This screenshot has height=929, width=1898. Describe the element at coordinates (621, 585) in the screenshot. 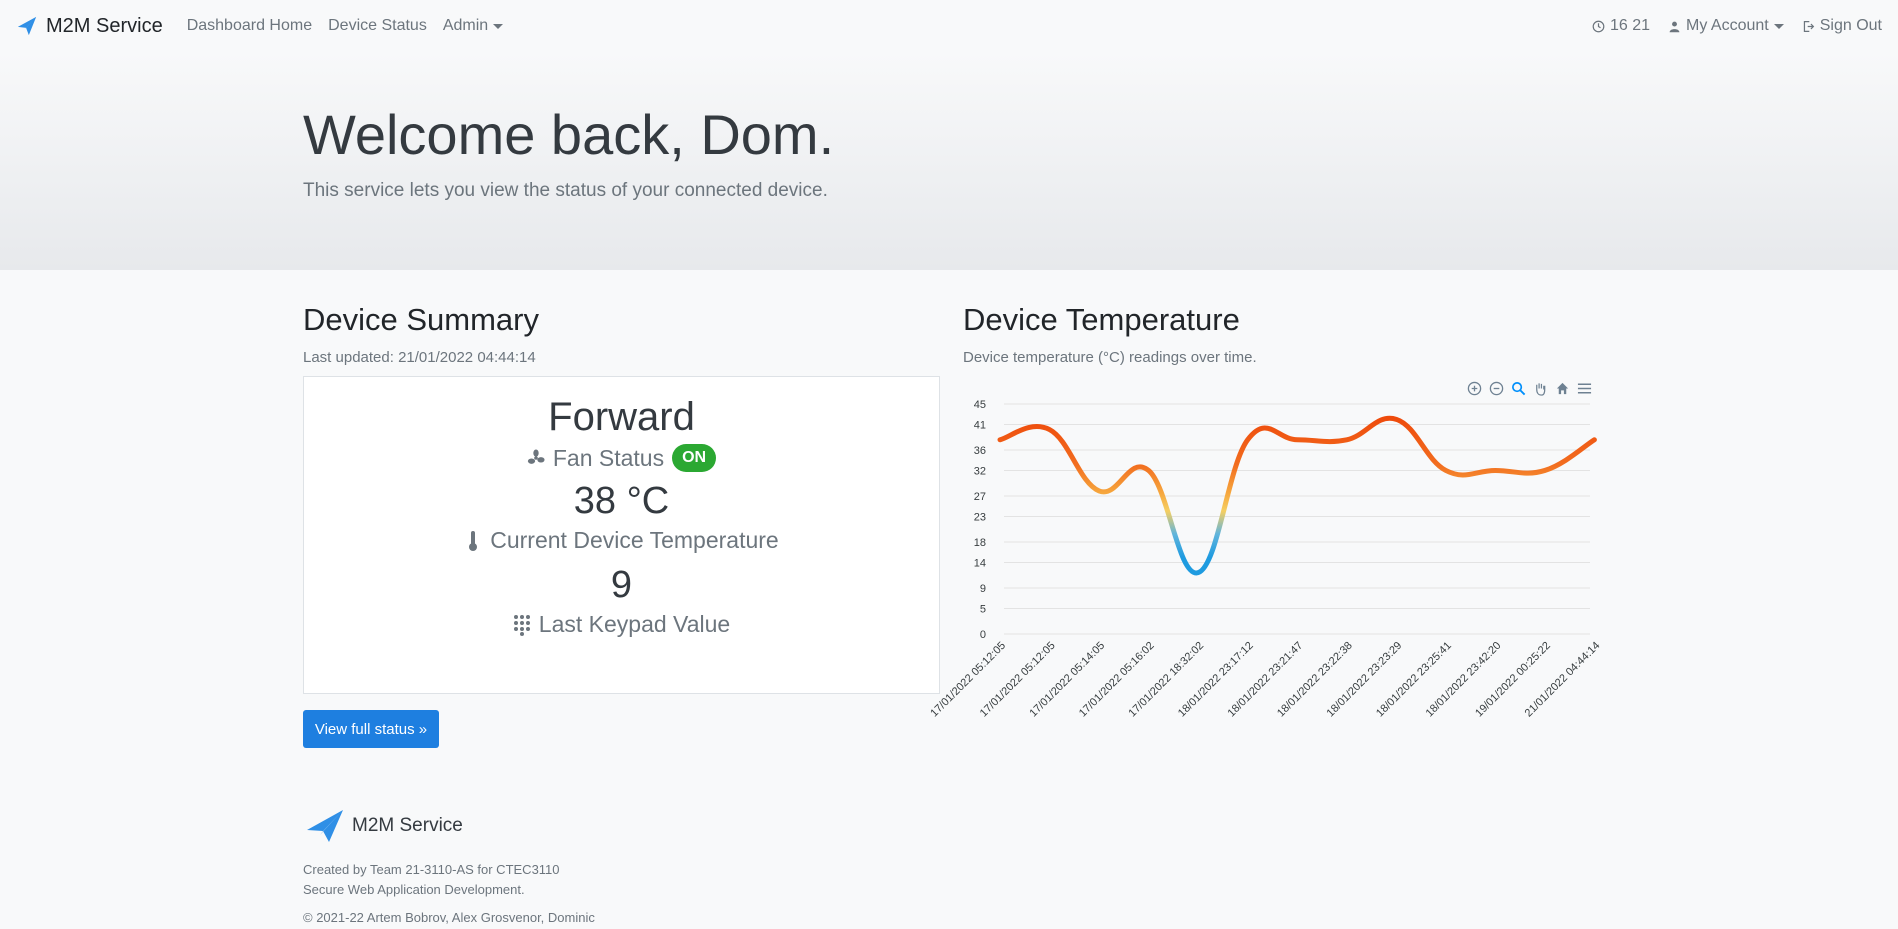

I see `keypad-value: 9` at that location.